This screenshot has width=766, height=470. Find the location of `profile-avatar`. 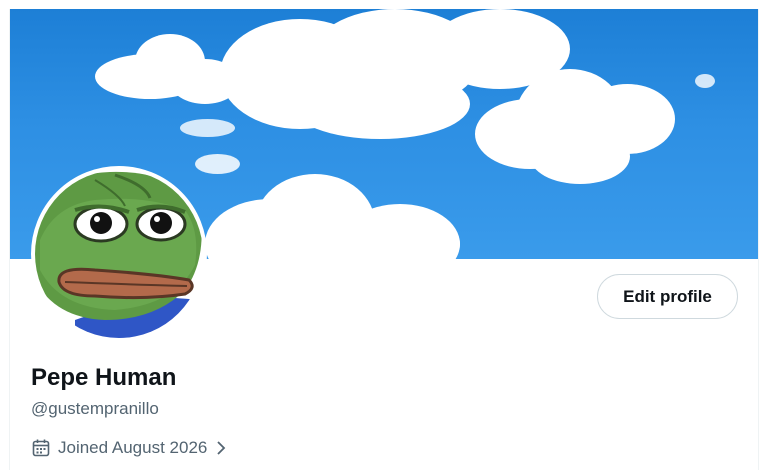

profile-avatar is located at coordinates (119, 254).